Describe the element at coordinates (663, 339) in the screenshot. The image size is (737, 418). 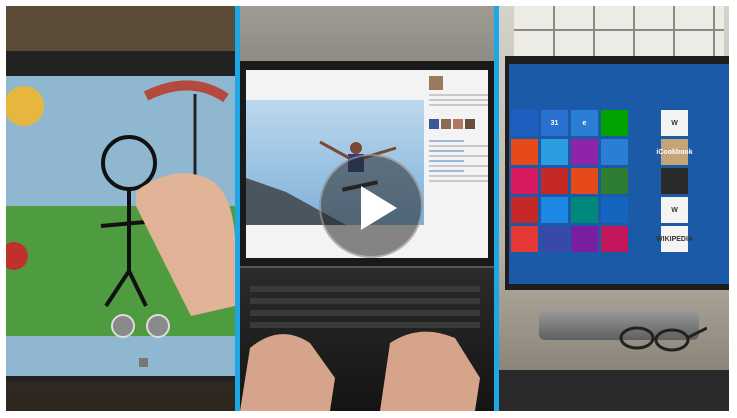
I see `eyeglasses` at that location.